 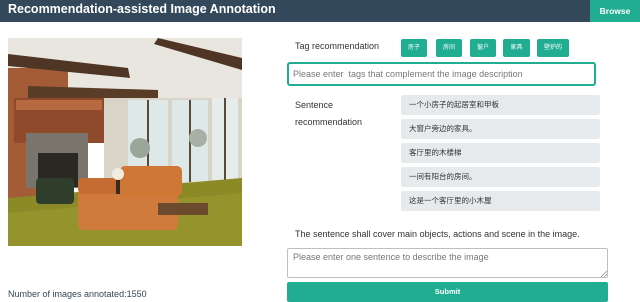 What do you see at coordinates (615, 11) in the screenshot?
I see `browse-button: Browse` at bounding box center [615, 11].